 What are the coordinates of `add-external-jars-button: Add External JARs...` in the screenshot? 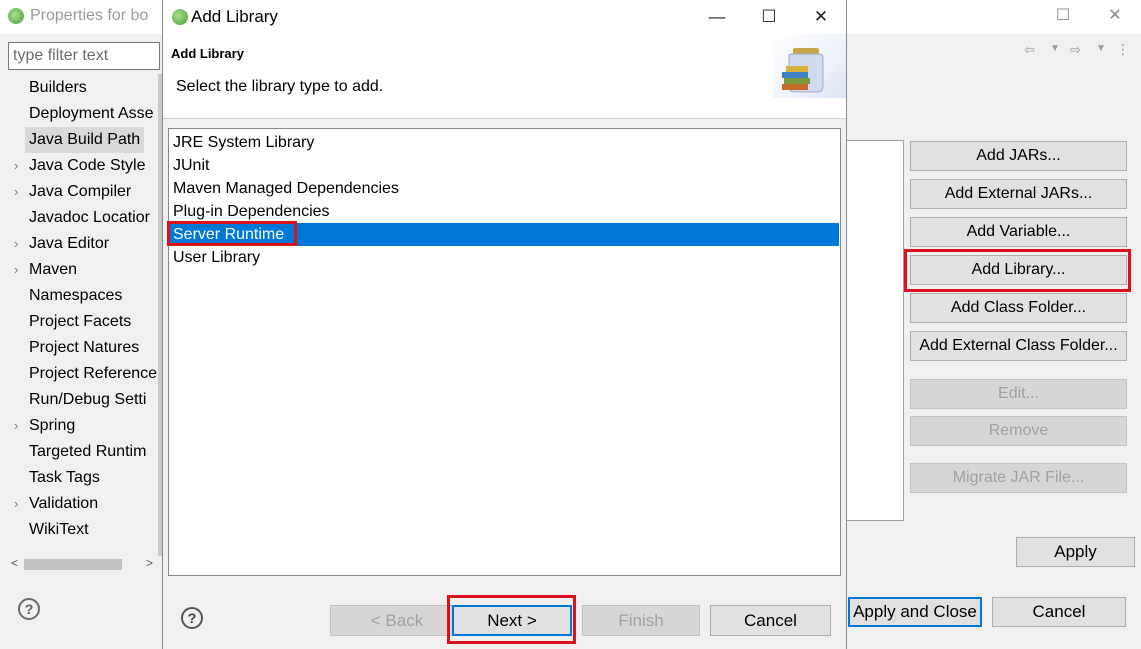 It's located at (1018, 194).